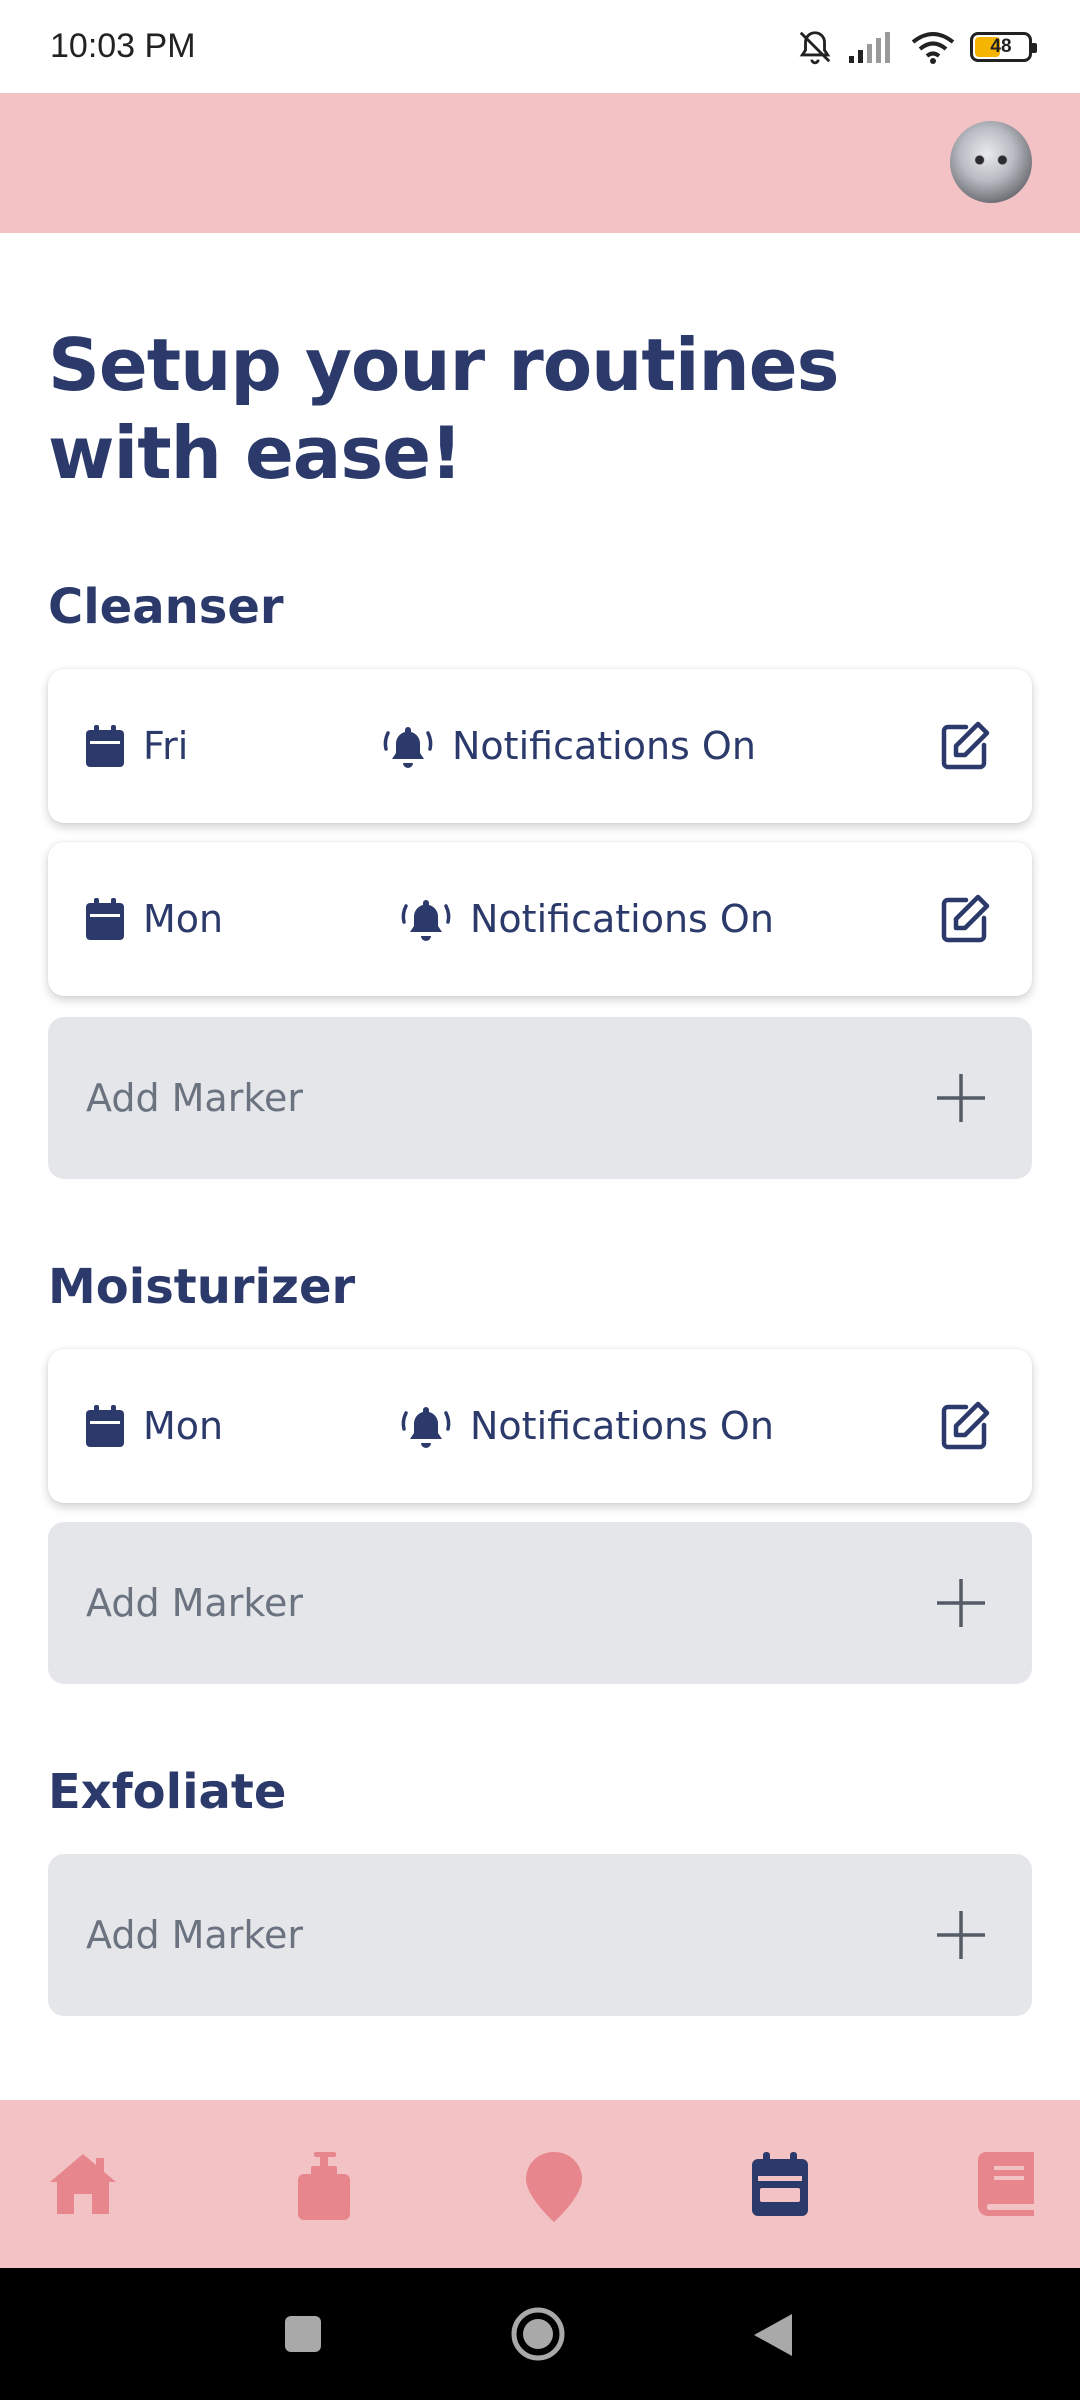 This screenshot has width=1080, height=2400. Describe the element at coordinates (303, 2334) in the screenshot. I see `recent-apps-icon` at that location.